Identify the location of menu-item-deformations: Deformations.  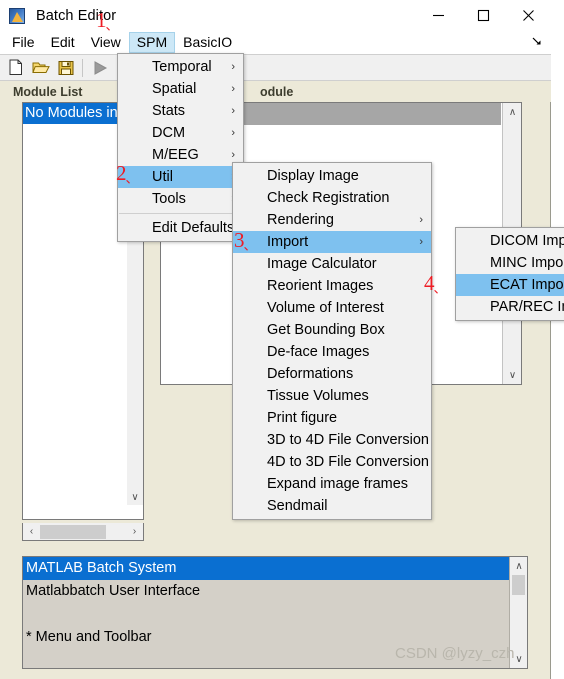
(332, 374).